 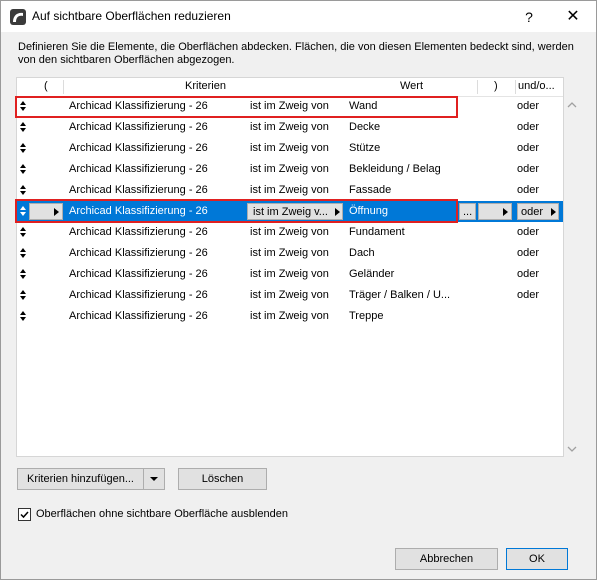 I want to click on help-button: ?, so click(x=529, y=17).